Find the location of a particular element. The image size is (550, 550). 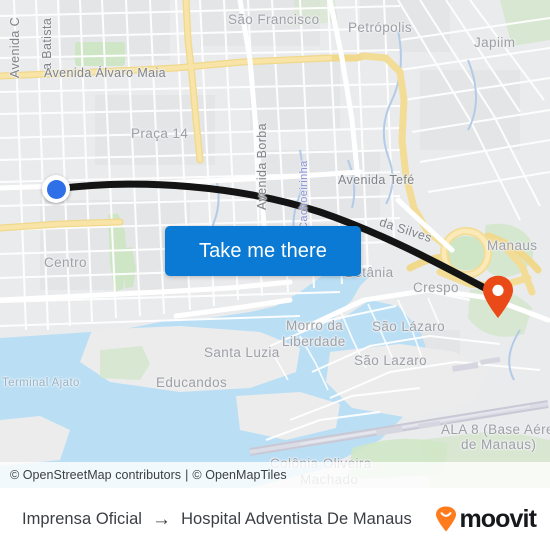

map-pin-icon is located at coordinates (498, 296).